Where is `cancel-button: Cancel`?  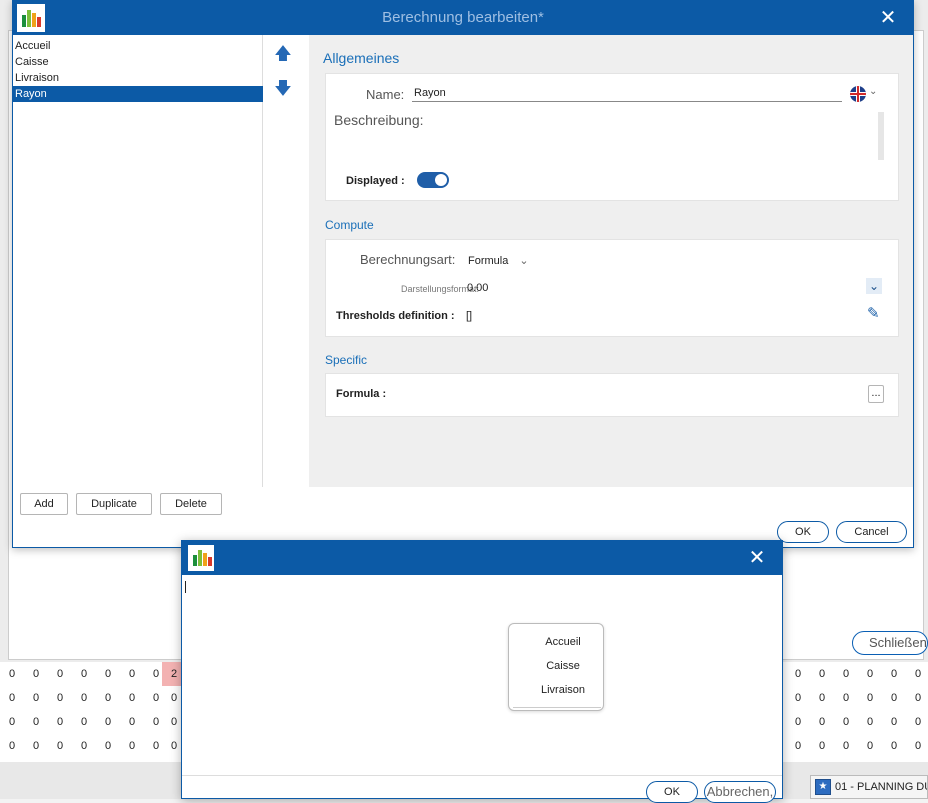
cancel-button: Cancel is located at coordinates (871, 532).